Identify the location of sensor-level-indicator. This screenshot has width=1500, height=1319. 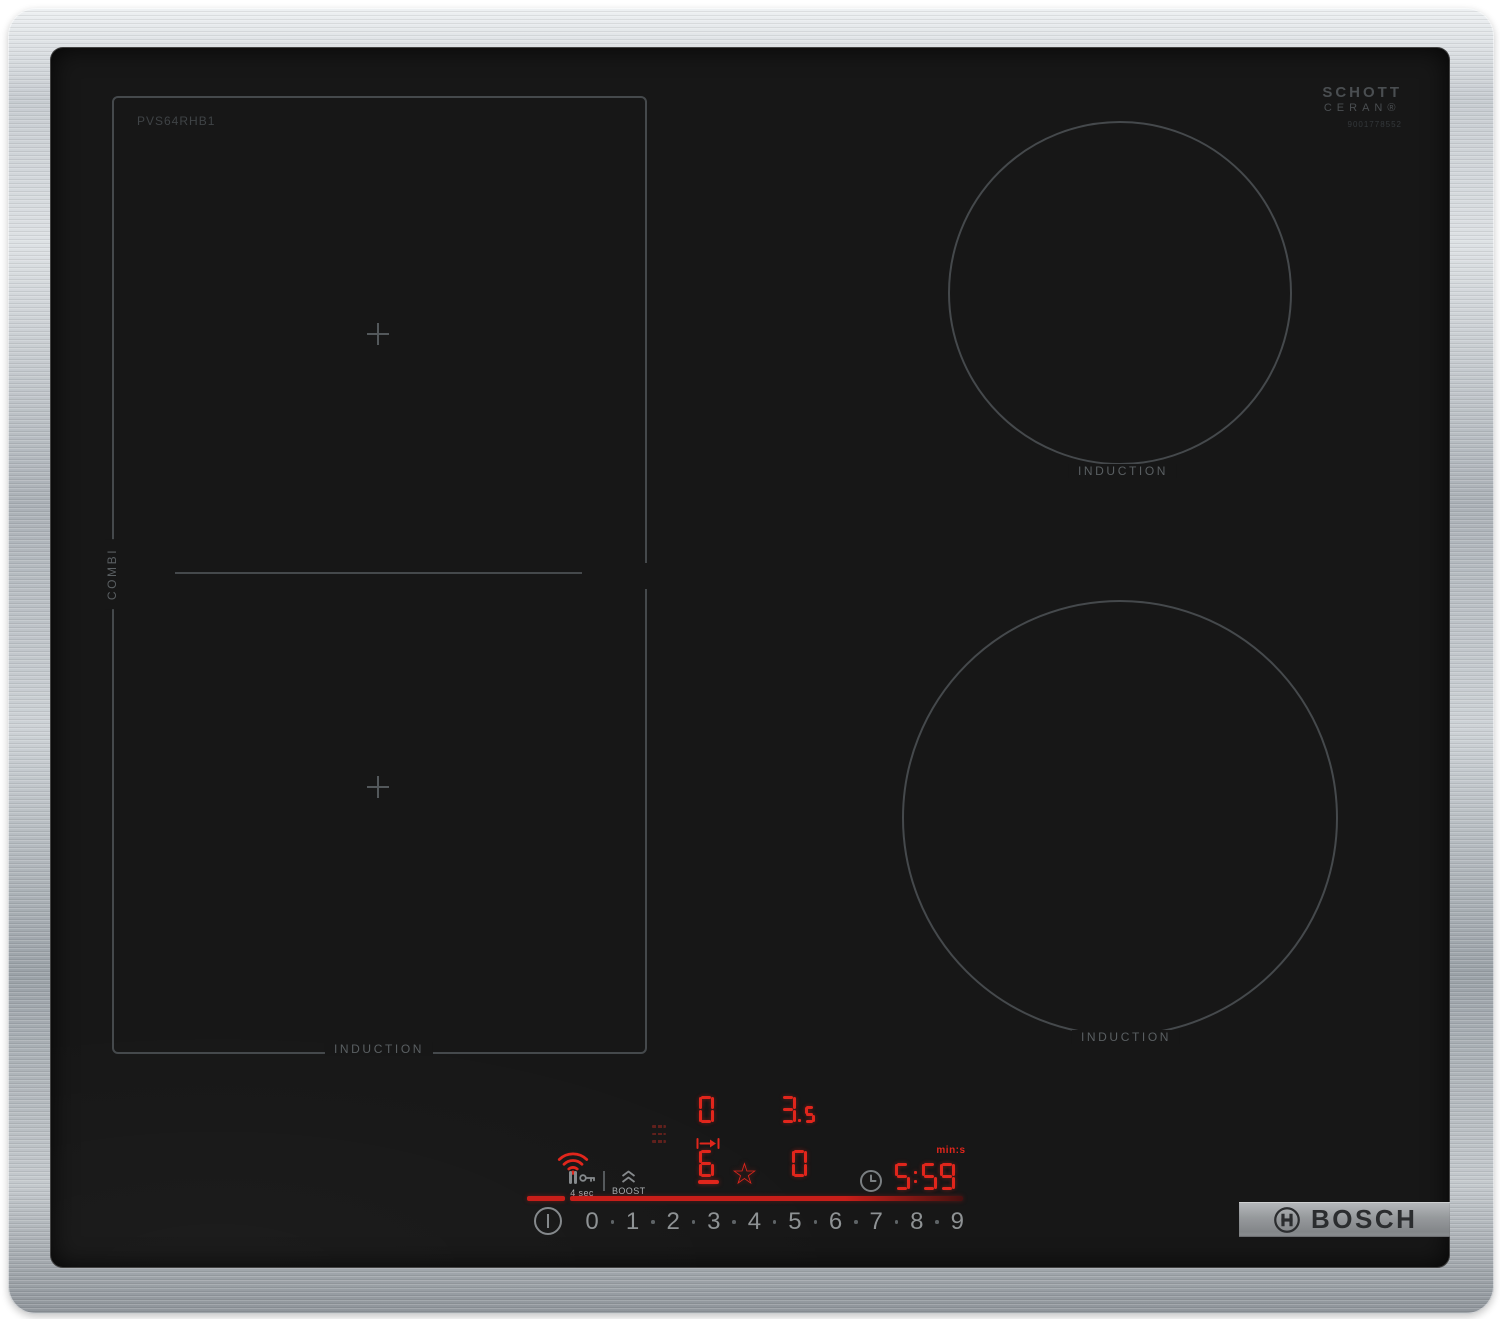
(660, 1136).